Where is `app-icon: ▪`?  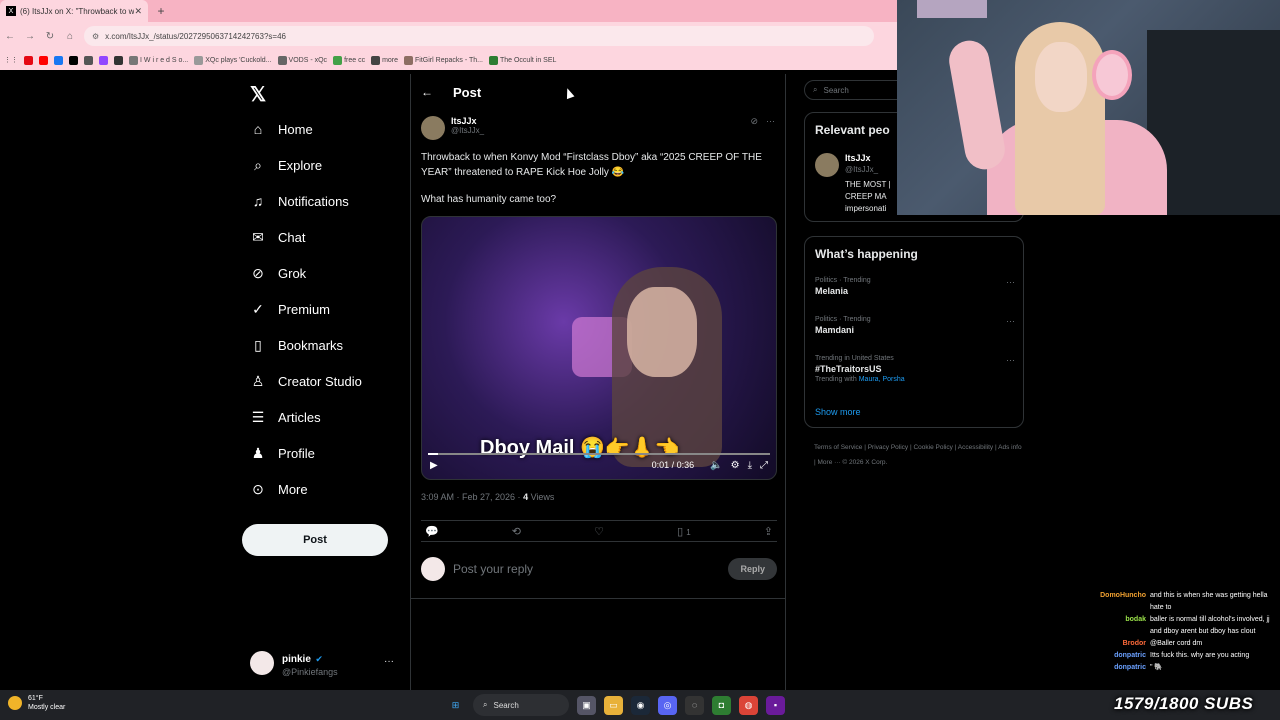 app-icon: ▪ is located at coordinates (775, 705).